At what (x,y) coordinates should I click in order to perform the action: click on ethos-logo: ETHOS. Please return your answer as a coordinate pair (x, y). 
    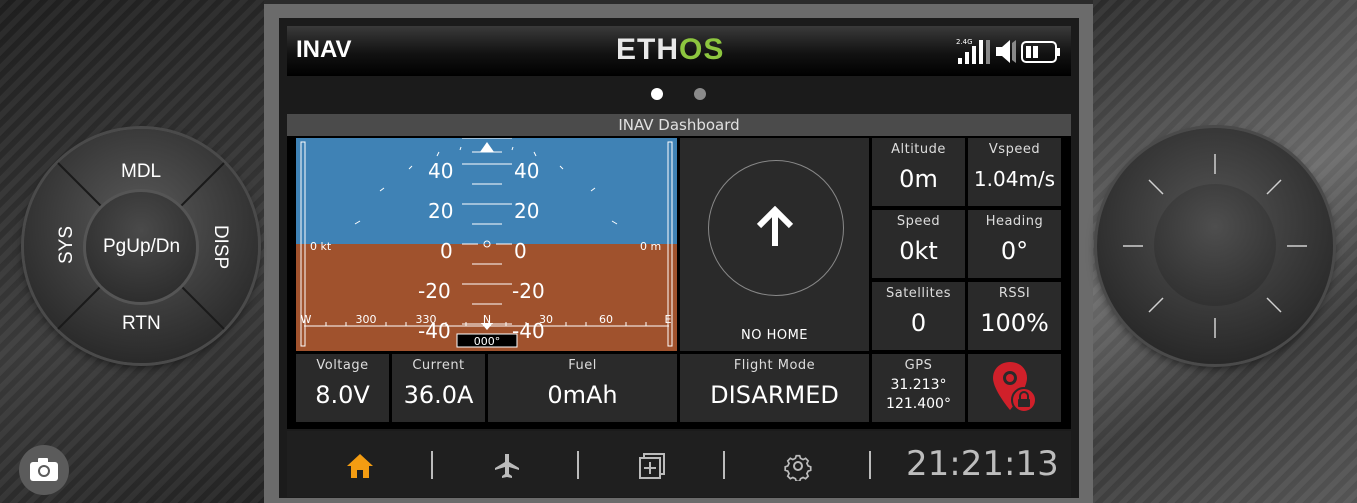
    Looking at the image, I should click on (670, 50).